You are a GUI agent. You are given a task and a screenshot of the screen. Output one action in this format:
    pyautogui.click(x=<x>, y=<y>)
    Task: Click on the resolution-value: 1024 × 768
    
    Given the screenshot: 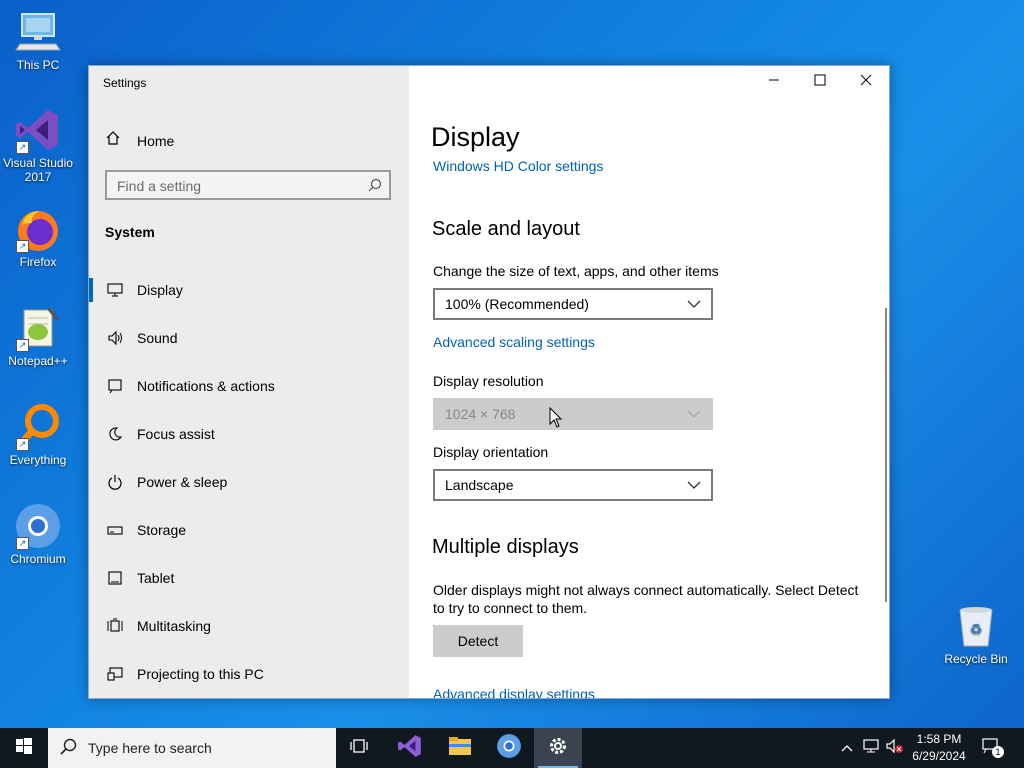 What is the action you would take?
    pyautogui.click(x=480, y=414)
    